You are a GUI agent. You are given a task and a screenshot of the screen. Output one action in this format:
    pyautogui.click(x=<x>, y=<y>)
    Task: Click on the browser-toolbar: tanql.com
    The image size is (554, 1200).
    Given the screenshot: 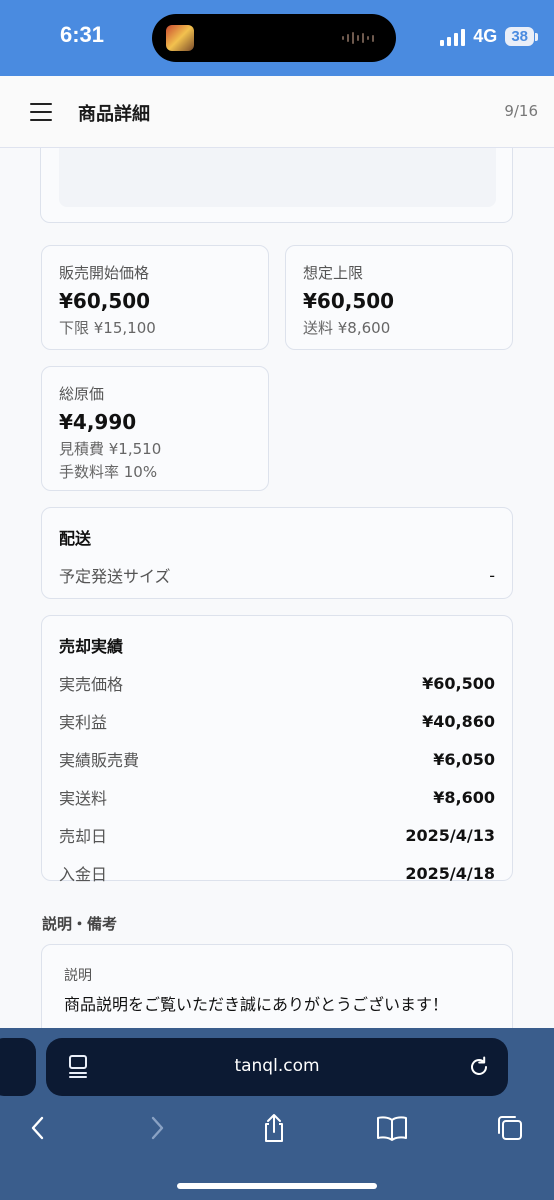 What is the action you would take?
    pyautogui.click(x=277, y=1114)
    